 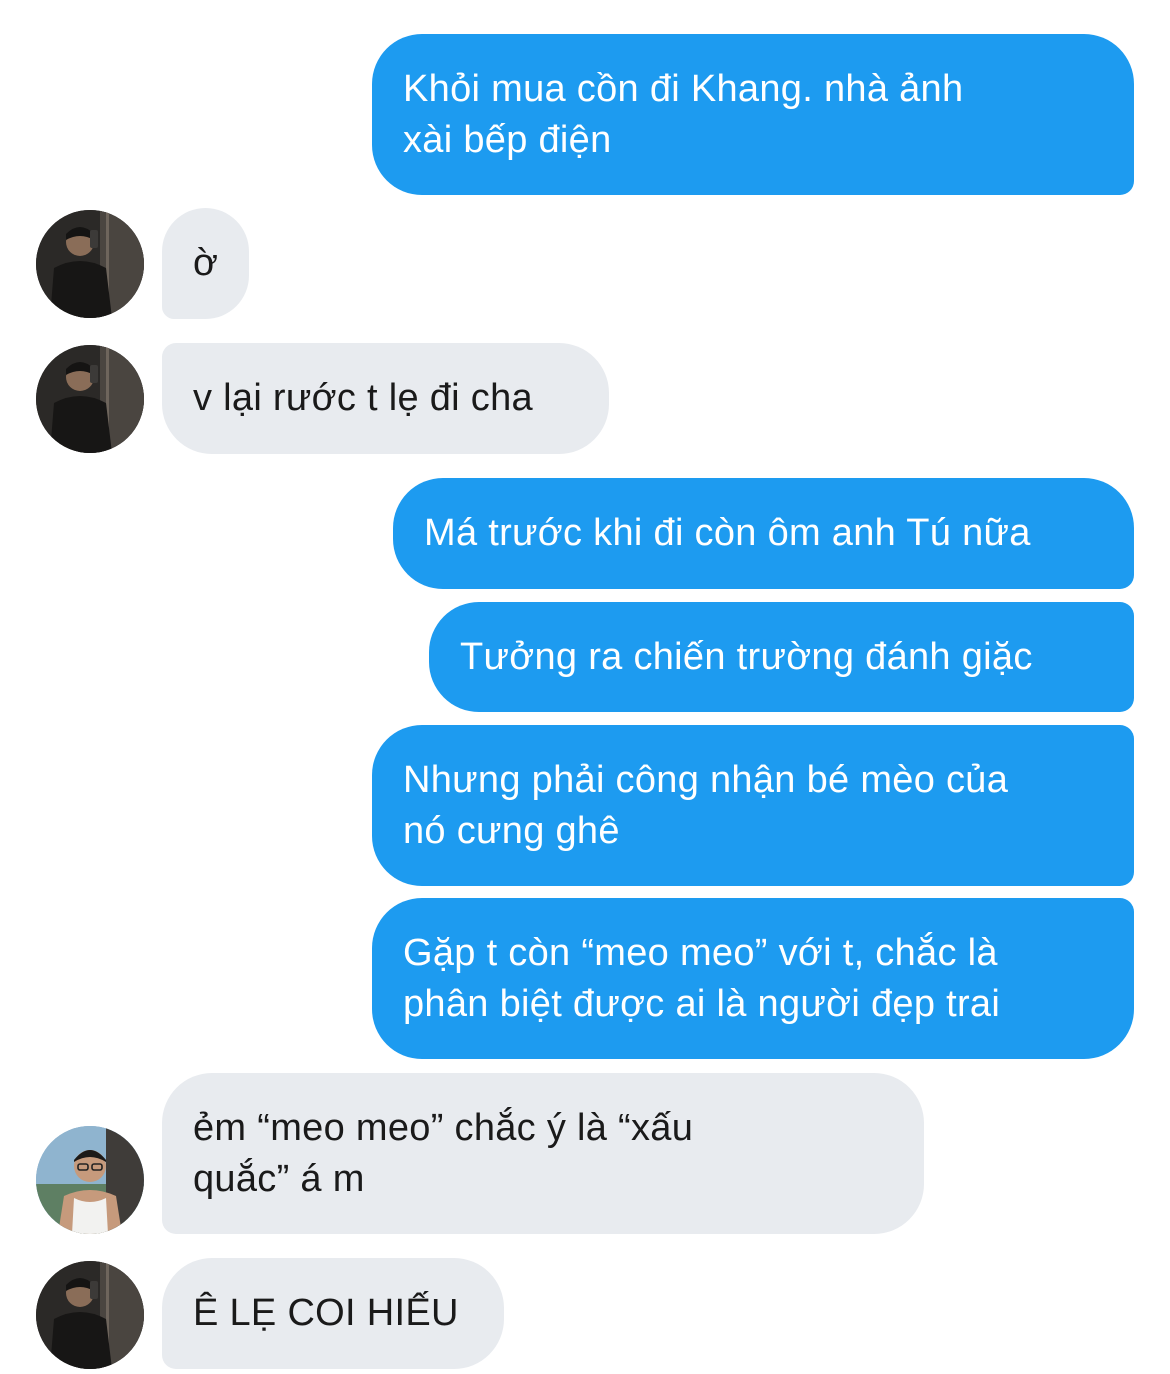 I want to click on incoming-message-bubble: Ê LẸ COI HIẾU, so click(x=333, y=1313).